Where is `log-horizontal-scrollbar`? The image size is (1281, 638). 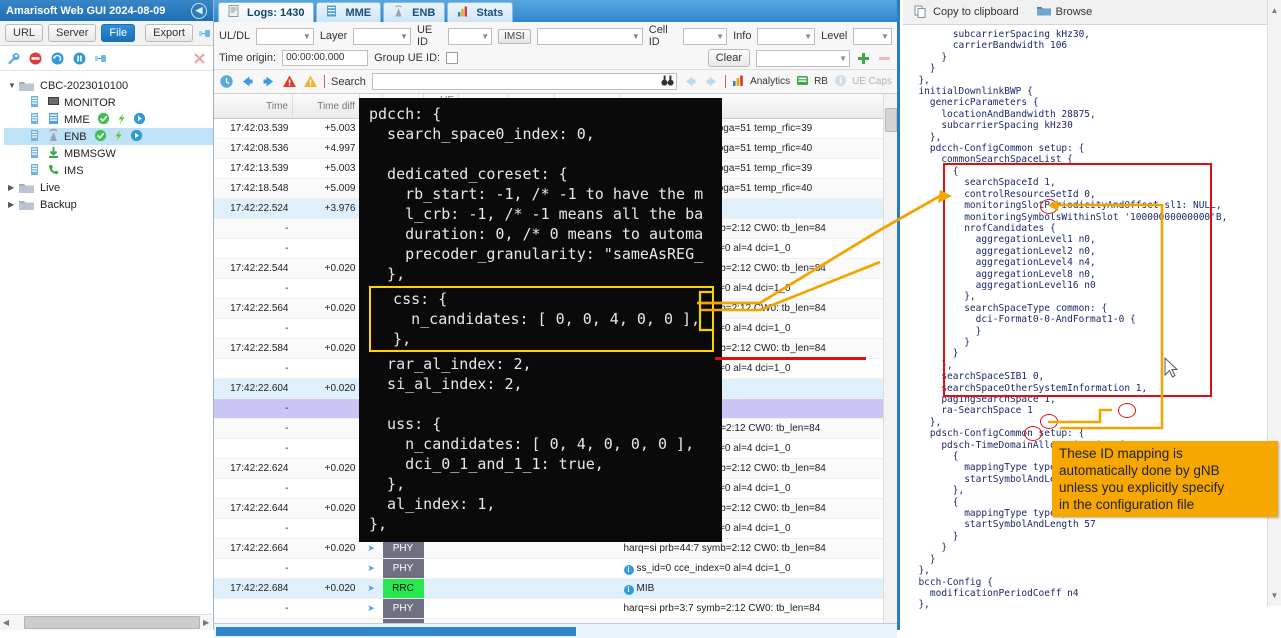
log-horizontal-scrollbar is located at coordinates (555, 630).